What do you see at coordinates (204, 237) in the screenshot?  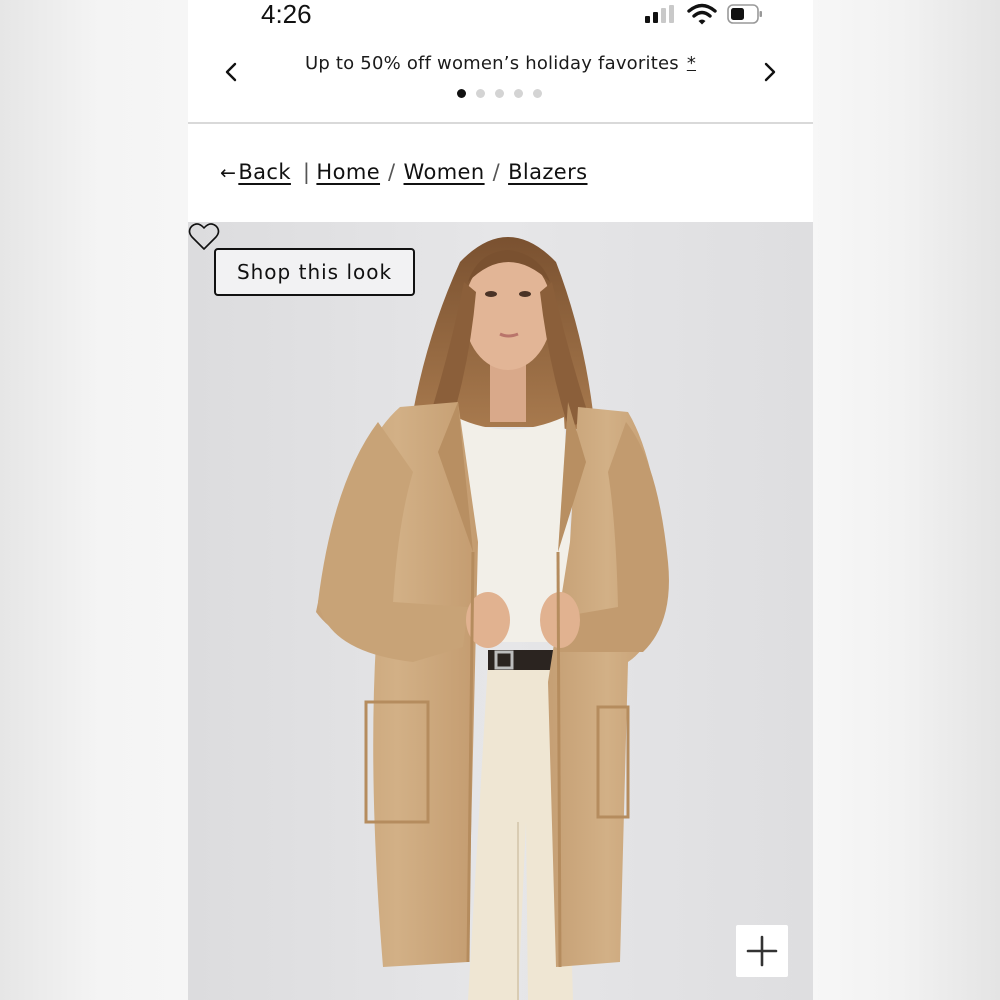 I see `heart-outline-icon` at bounding box center [204, 237].